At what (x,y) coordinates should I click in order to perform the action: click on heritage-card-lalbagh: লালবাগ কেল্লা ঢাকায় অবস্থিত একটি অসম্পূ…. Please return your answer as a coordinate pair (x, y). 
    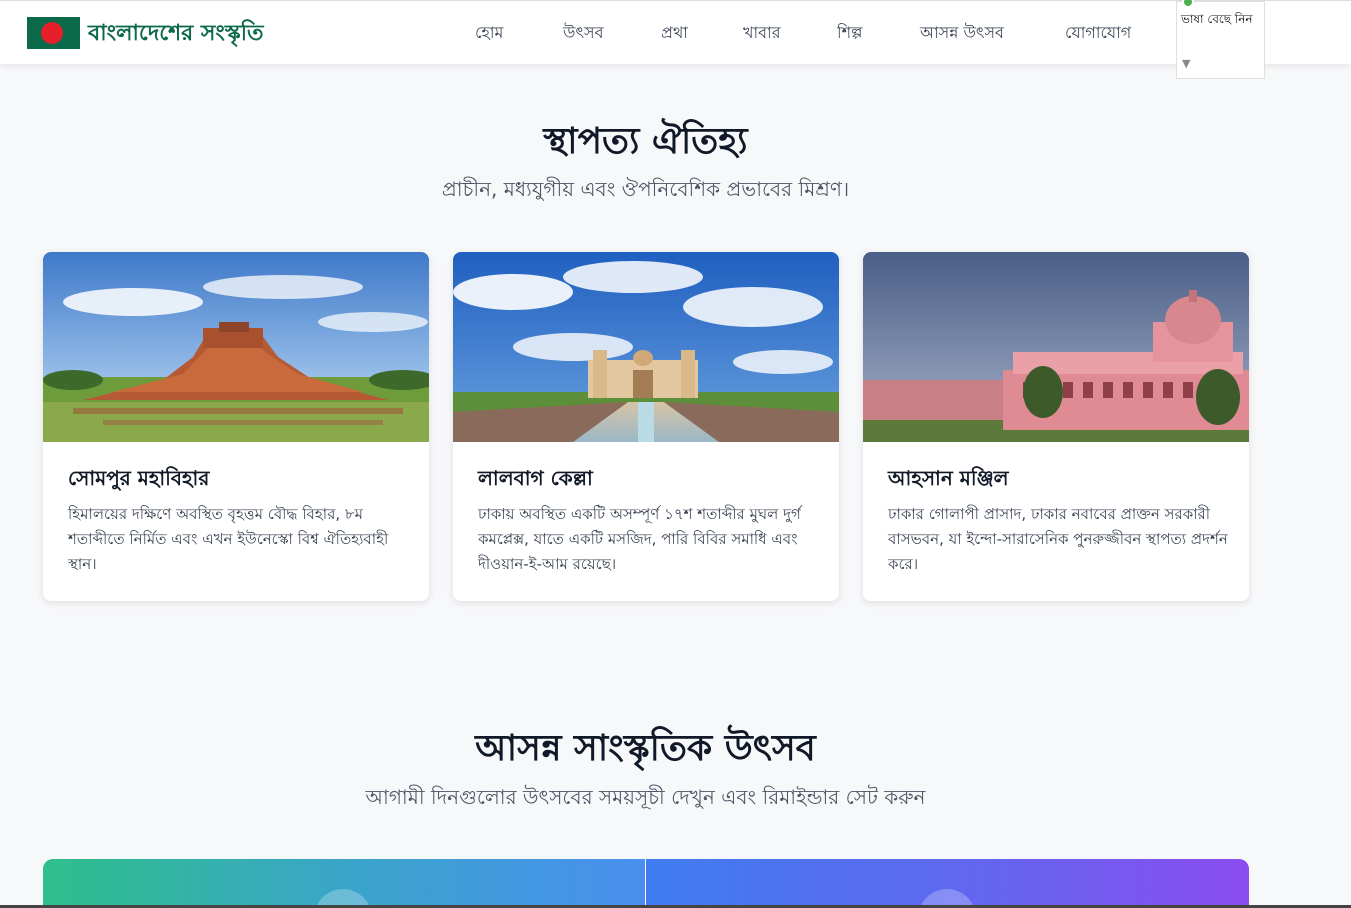
    Looking at the image, I should click on (646, 426).